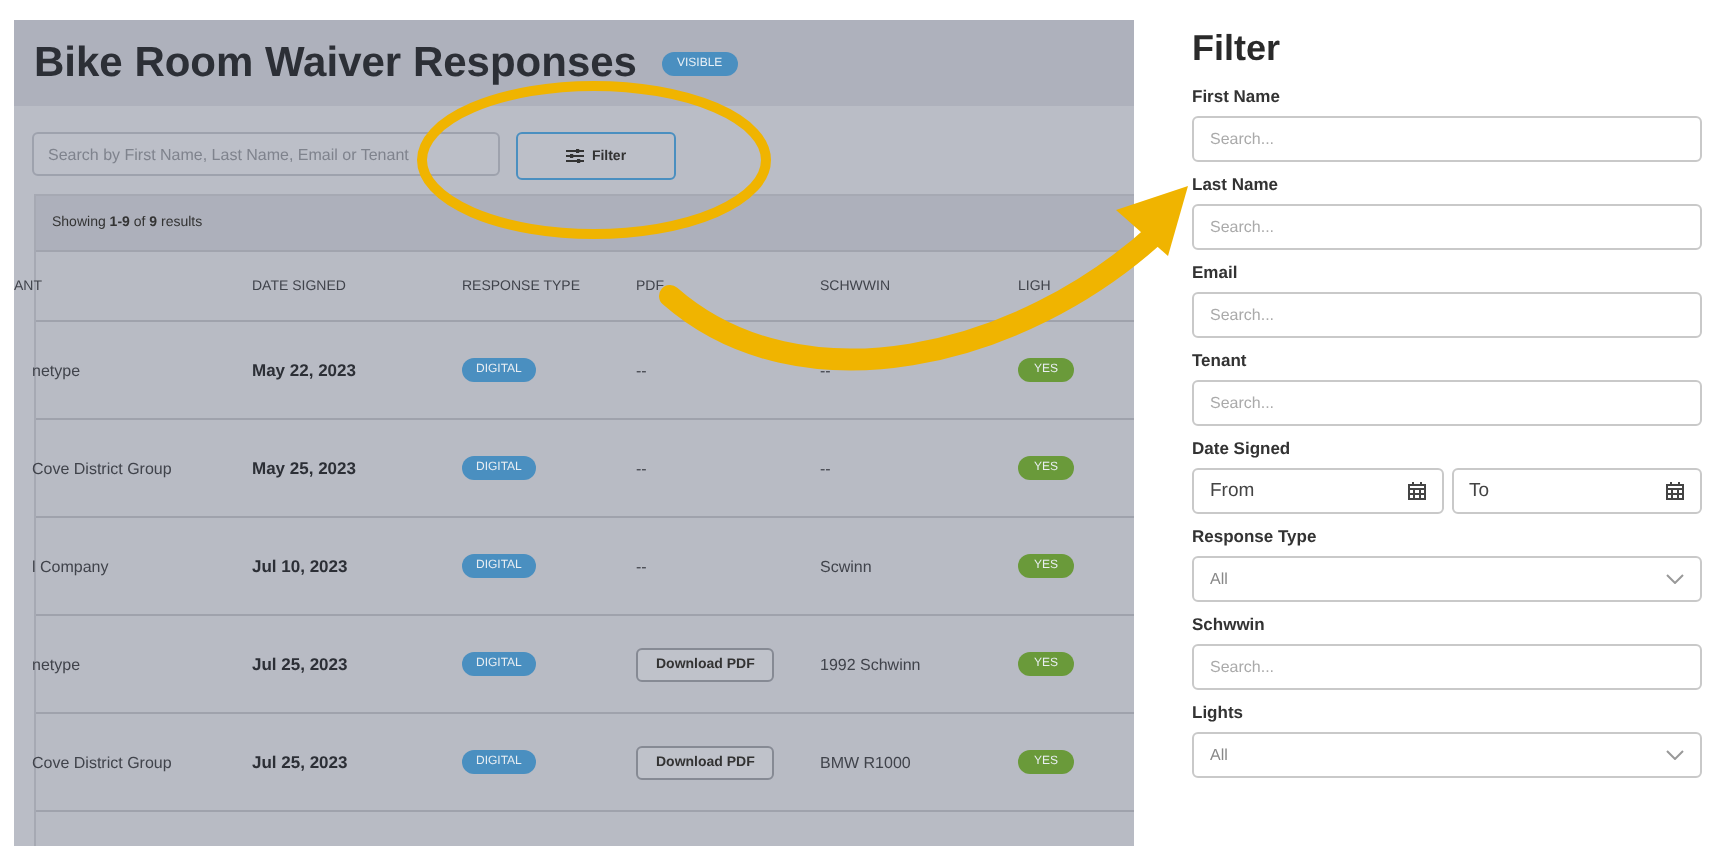 This screenshot has height=854, width=1730. Describe the element at coordinates (305, 370) in the screenshot. I see `table-cell-text: May 22, 2023` at that location.